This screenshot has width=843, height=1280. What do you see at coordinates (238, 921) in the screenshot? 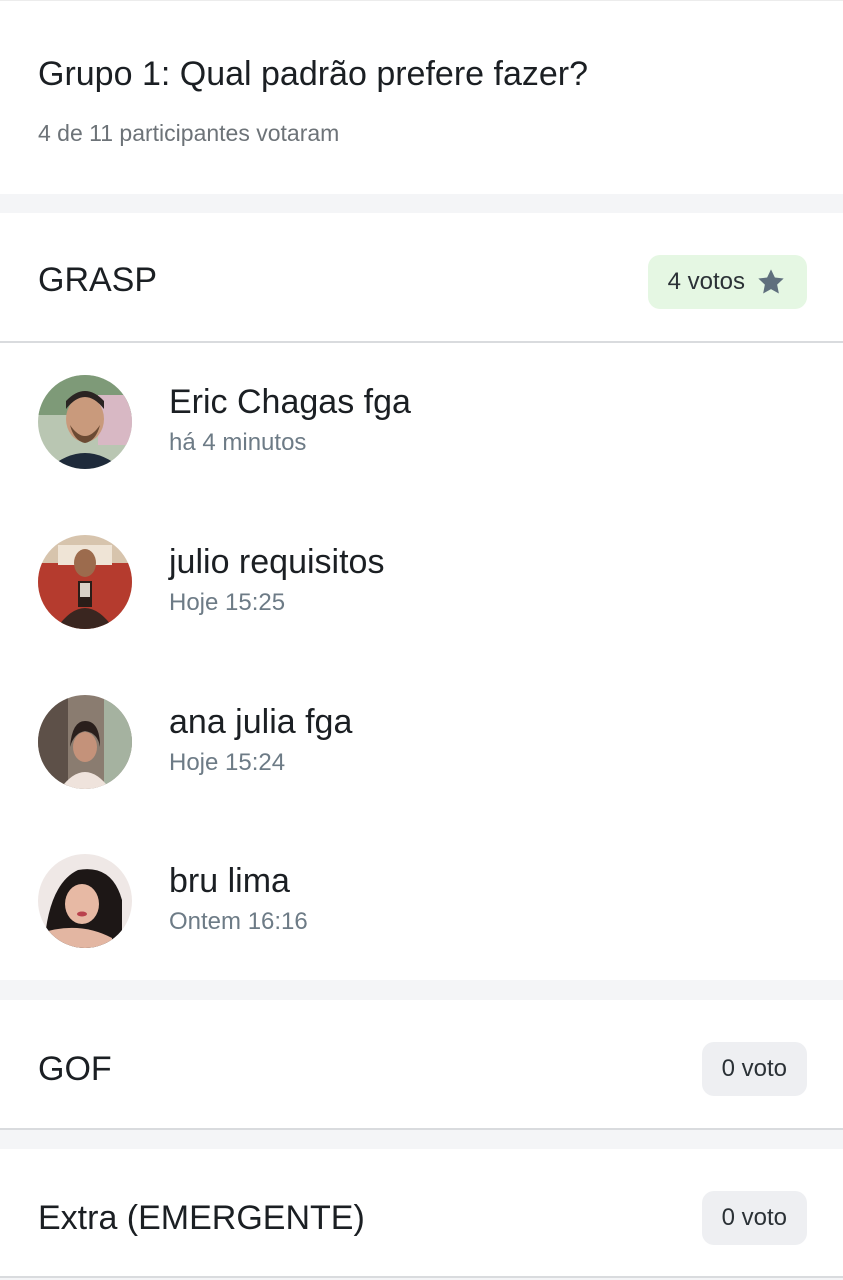
I see `vote-time: Ontem 16:16` at bounding box center [238, 921].